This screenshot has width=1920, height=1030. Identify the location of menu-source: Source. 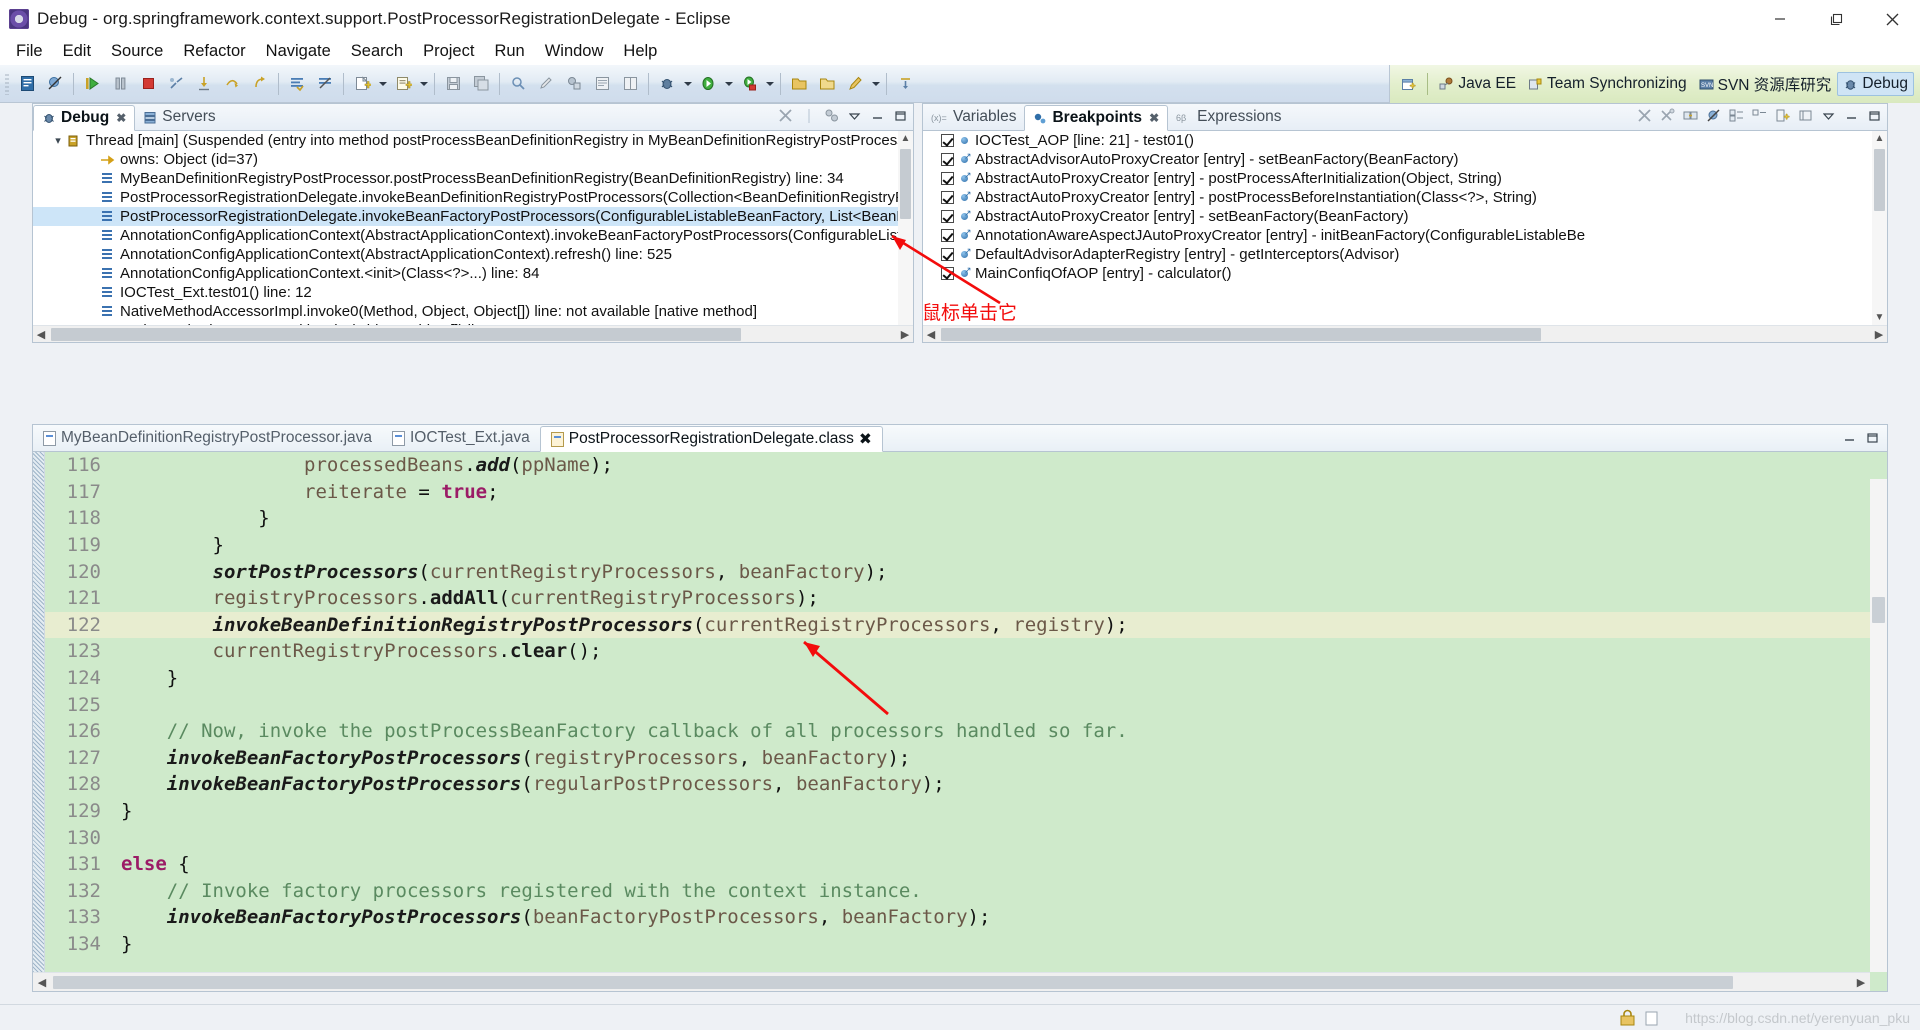
(137, 51).